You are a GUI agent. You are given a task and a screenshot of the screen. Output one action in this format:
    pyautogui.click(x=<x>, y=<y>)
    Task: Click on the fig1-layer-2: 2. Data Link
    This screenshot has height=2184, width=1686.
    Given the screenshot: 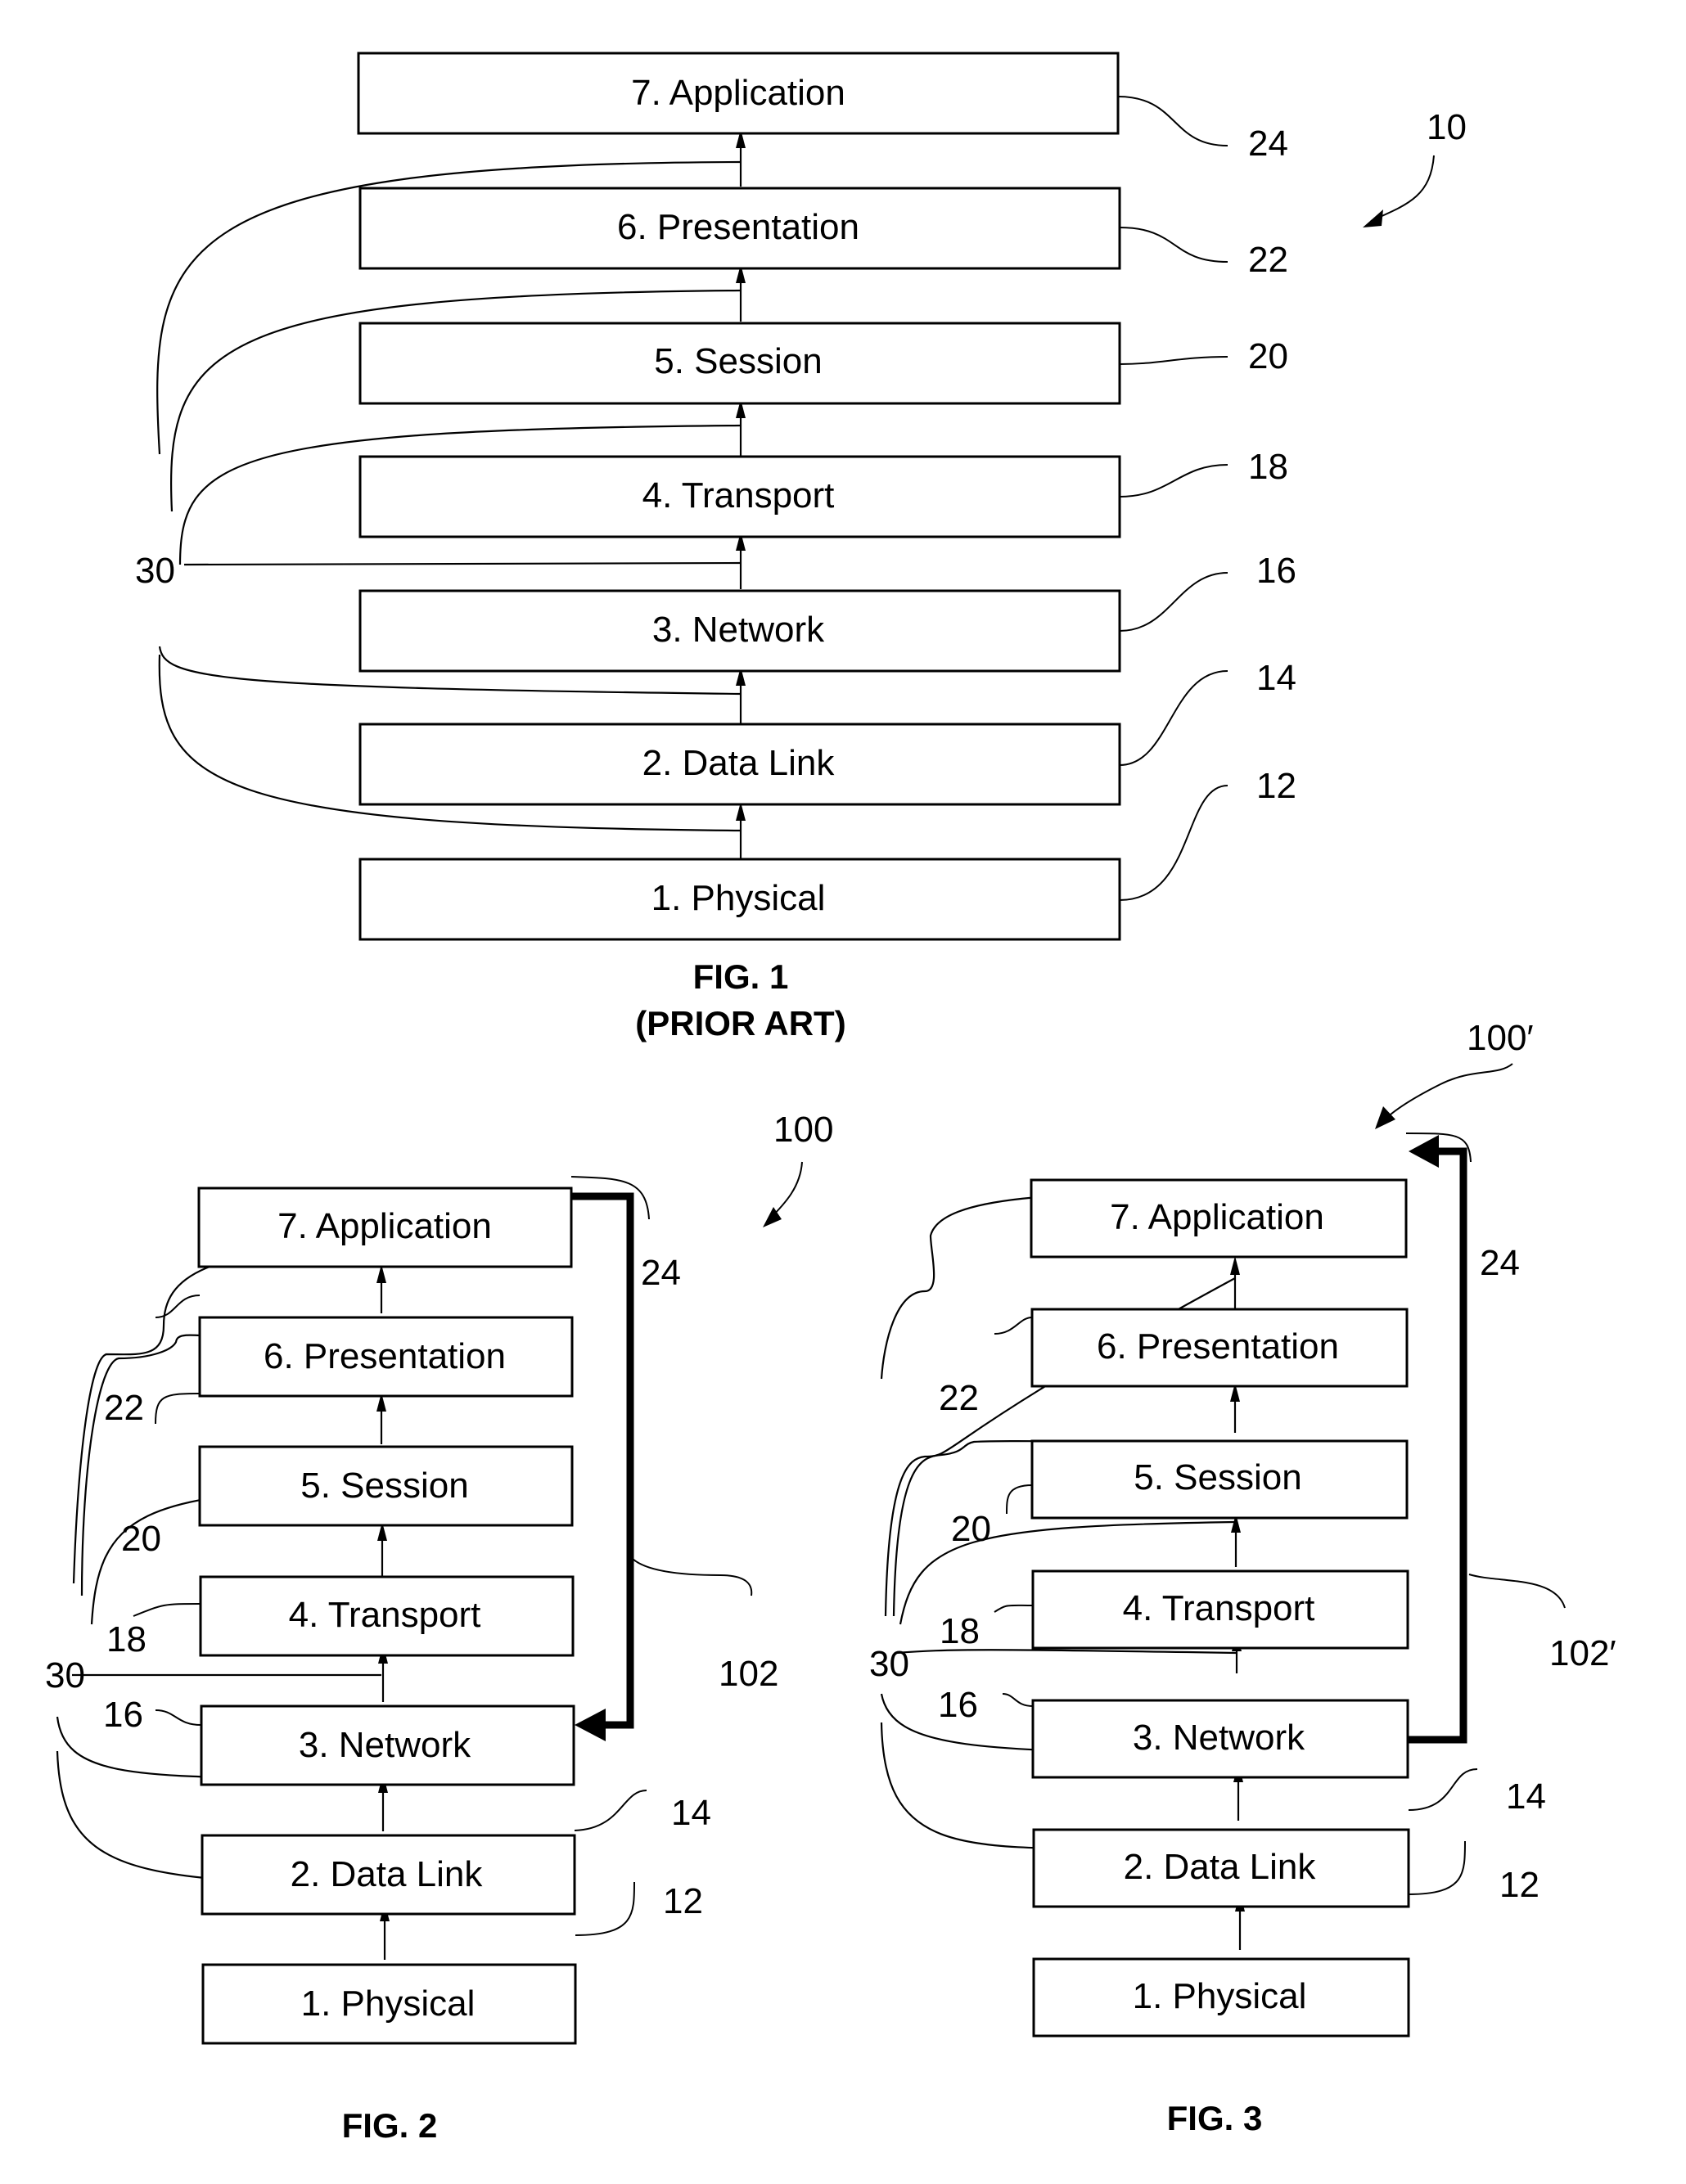 What is the action you would take?
    pyautogui.click(x=739, y=765)
    